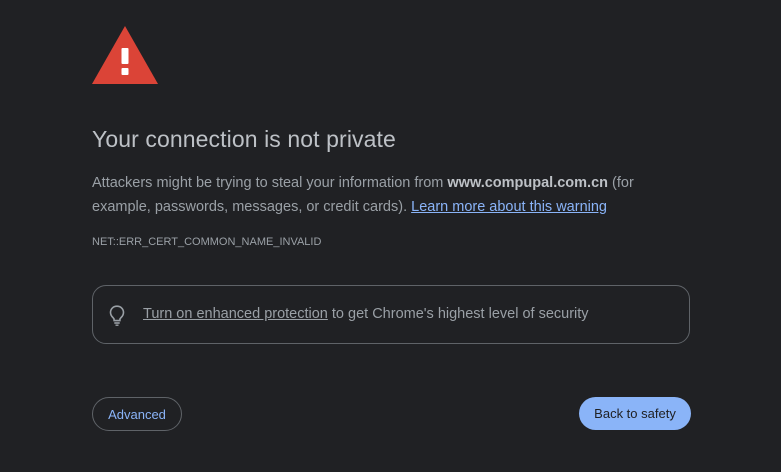 This screenshot has width=781, height=472. I want to click on domain-name: www.compupal.com.cn, so click(528, 183).